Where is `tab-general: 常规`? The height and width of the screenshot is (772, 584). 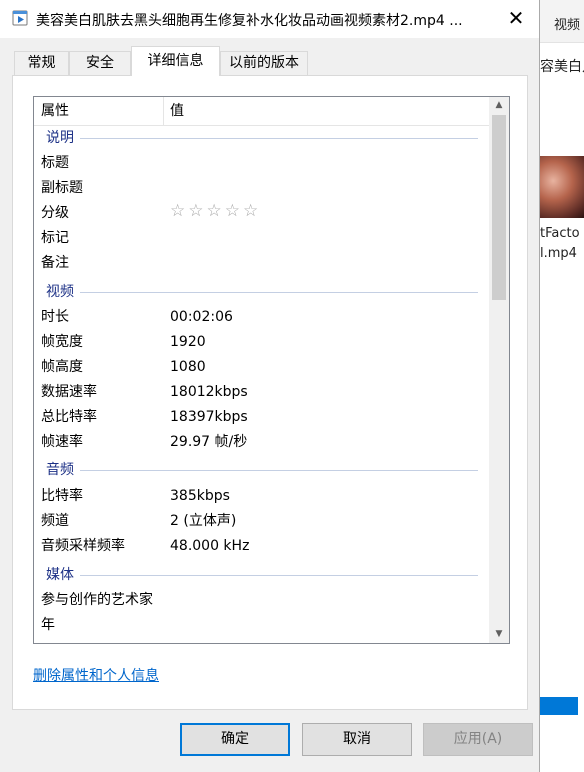 tab-general: 常规 is located at coordinates (41, 63).